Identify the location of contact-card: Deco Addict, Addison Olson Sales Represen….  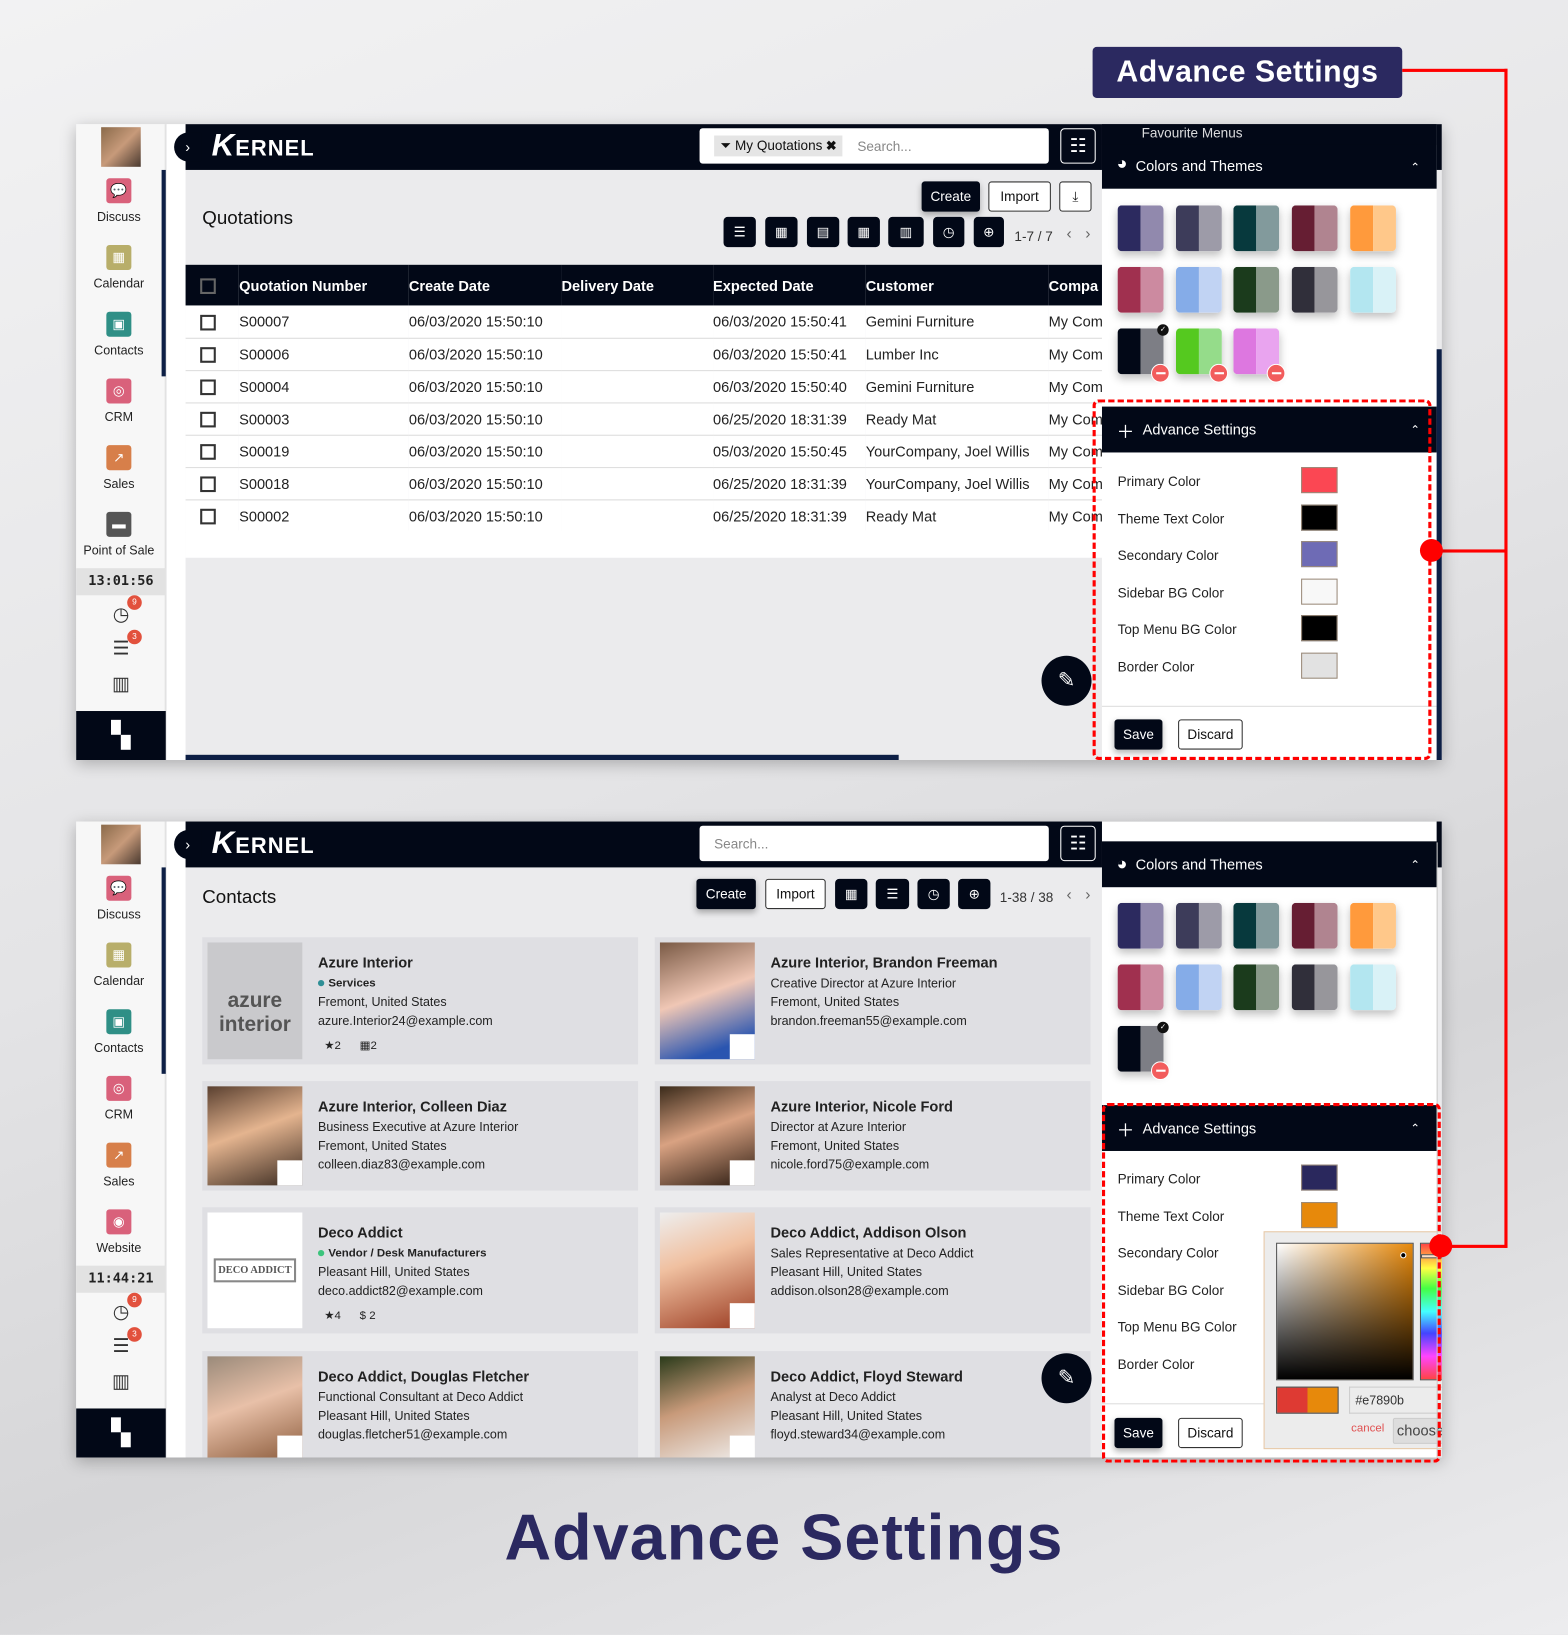
(872, 1270).